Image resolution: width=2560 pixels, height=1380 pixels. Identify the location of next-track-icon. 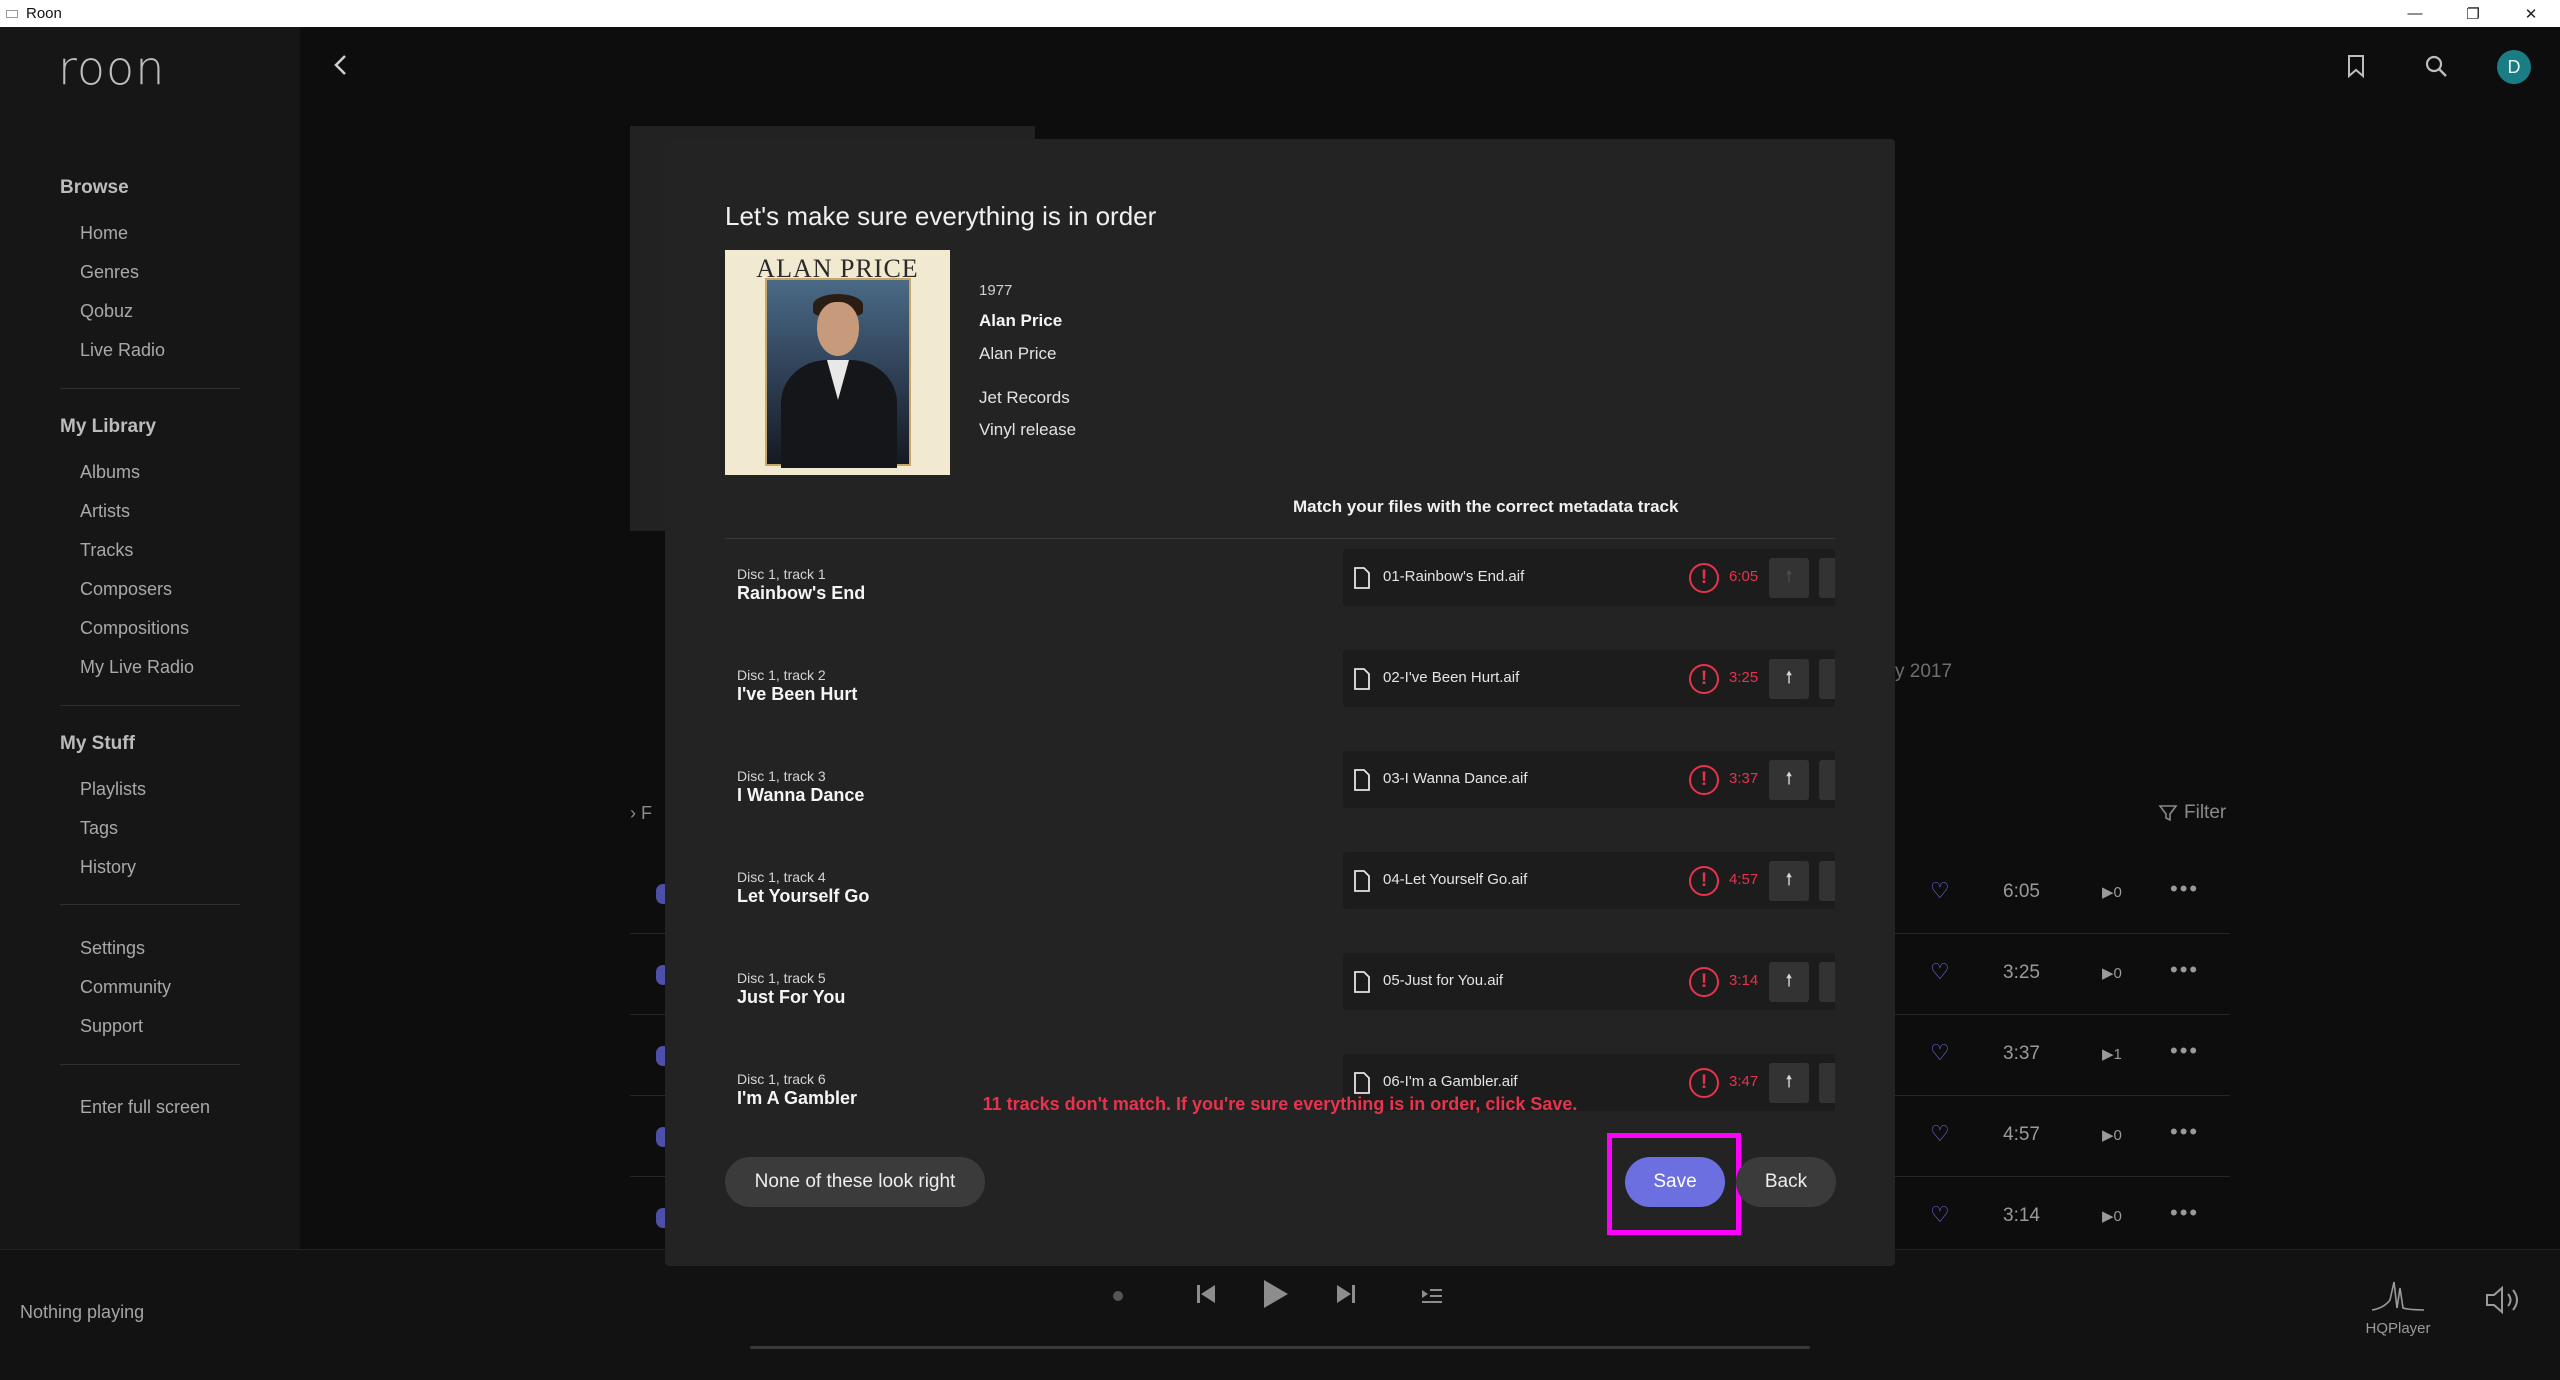
(1346, 1294).